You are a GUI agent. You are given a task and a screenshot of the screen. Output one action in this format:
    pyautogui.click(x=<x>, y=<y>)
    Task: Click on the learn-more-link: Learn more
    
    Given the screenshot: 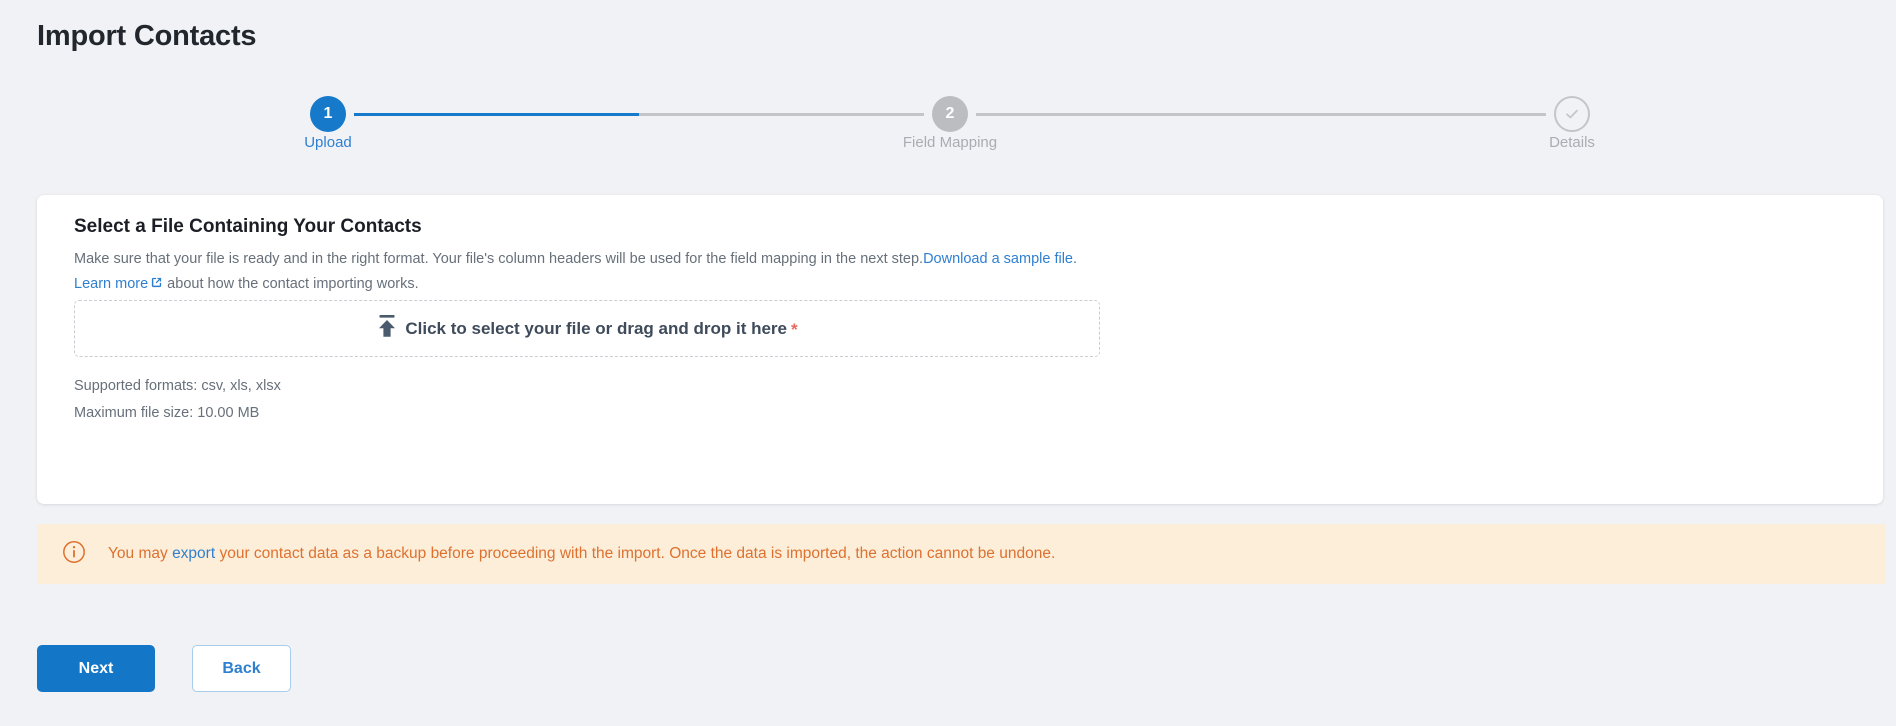 What is the action you would take?
    pyautogui.click(x=111, y=284)
    